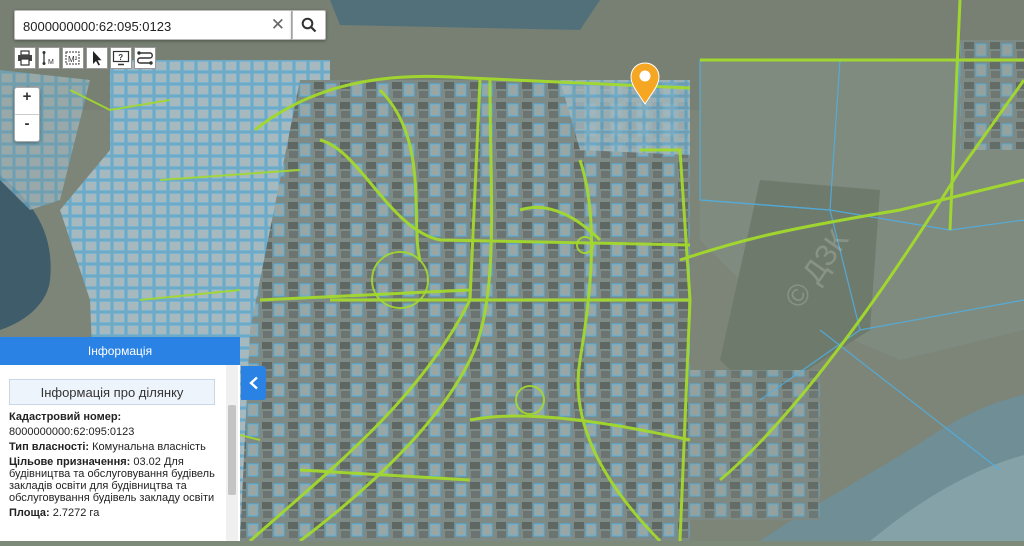  I want to click on ownership-row: Тип власності: Комунальна власність, so click(117, 447).